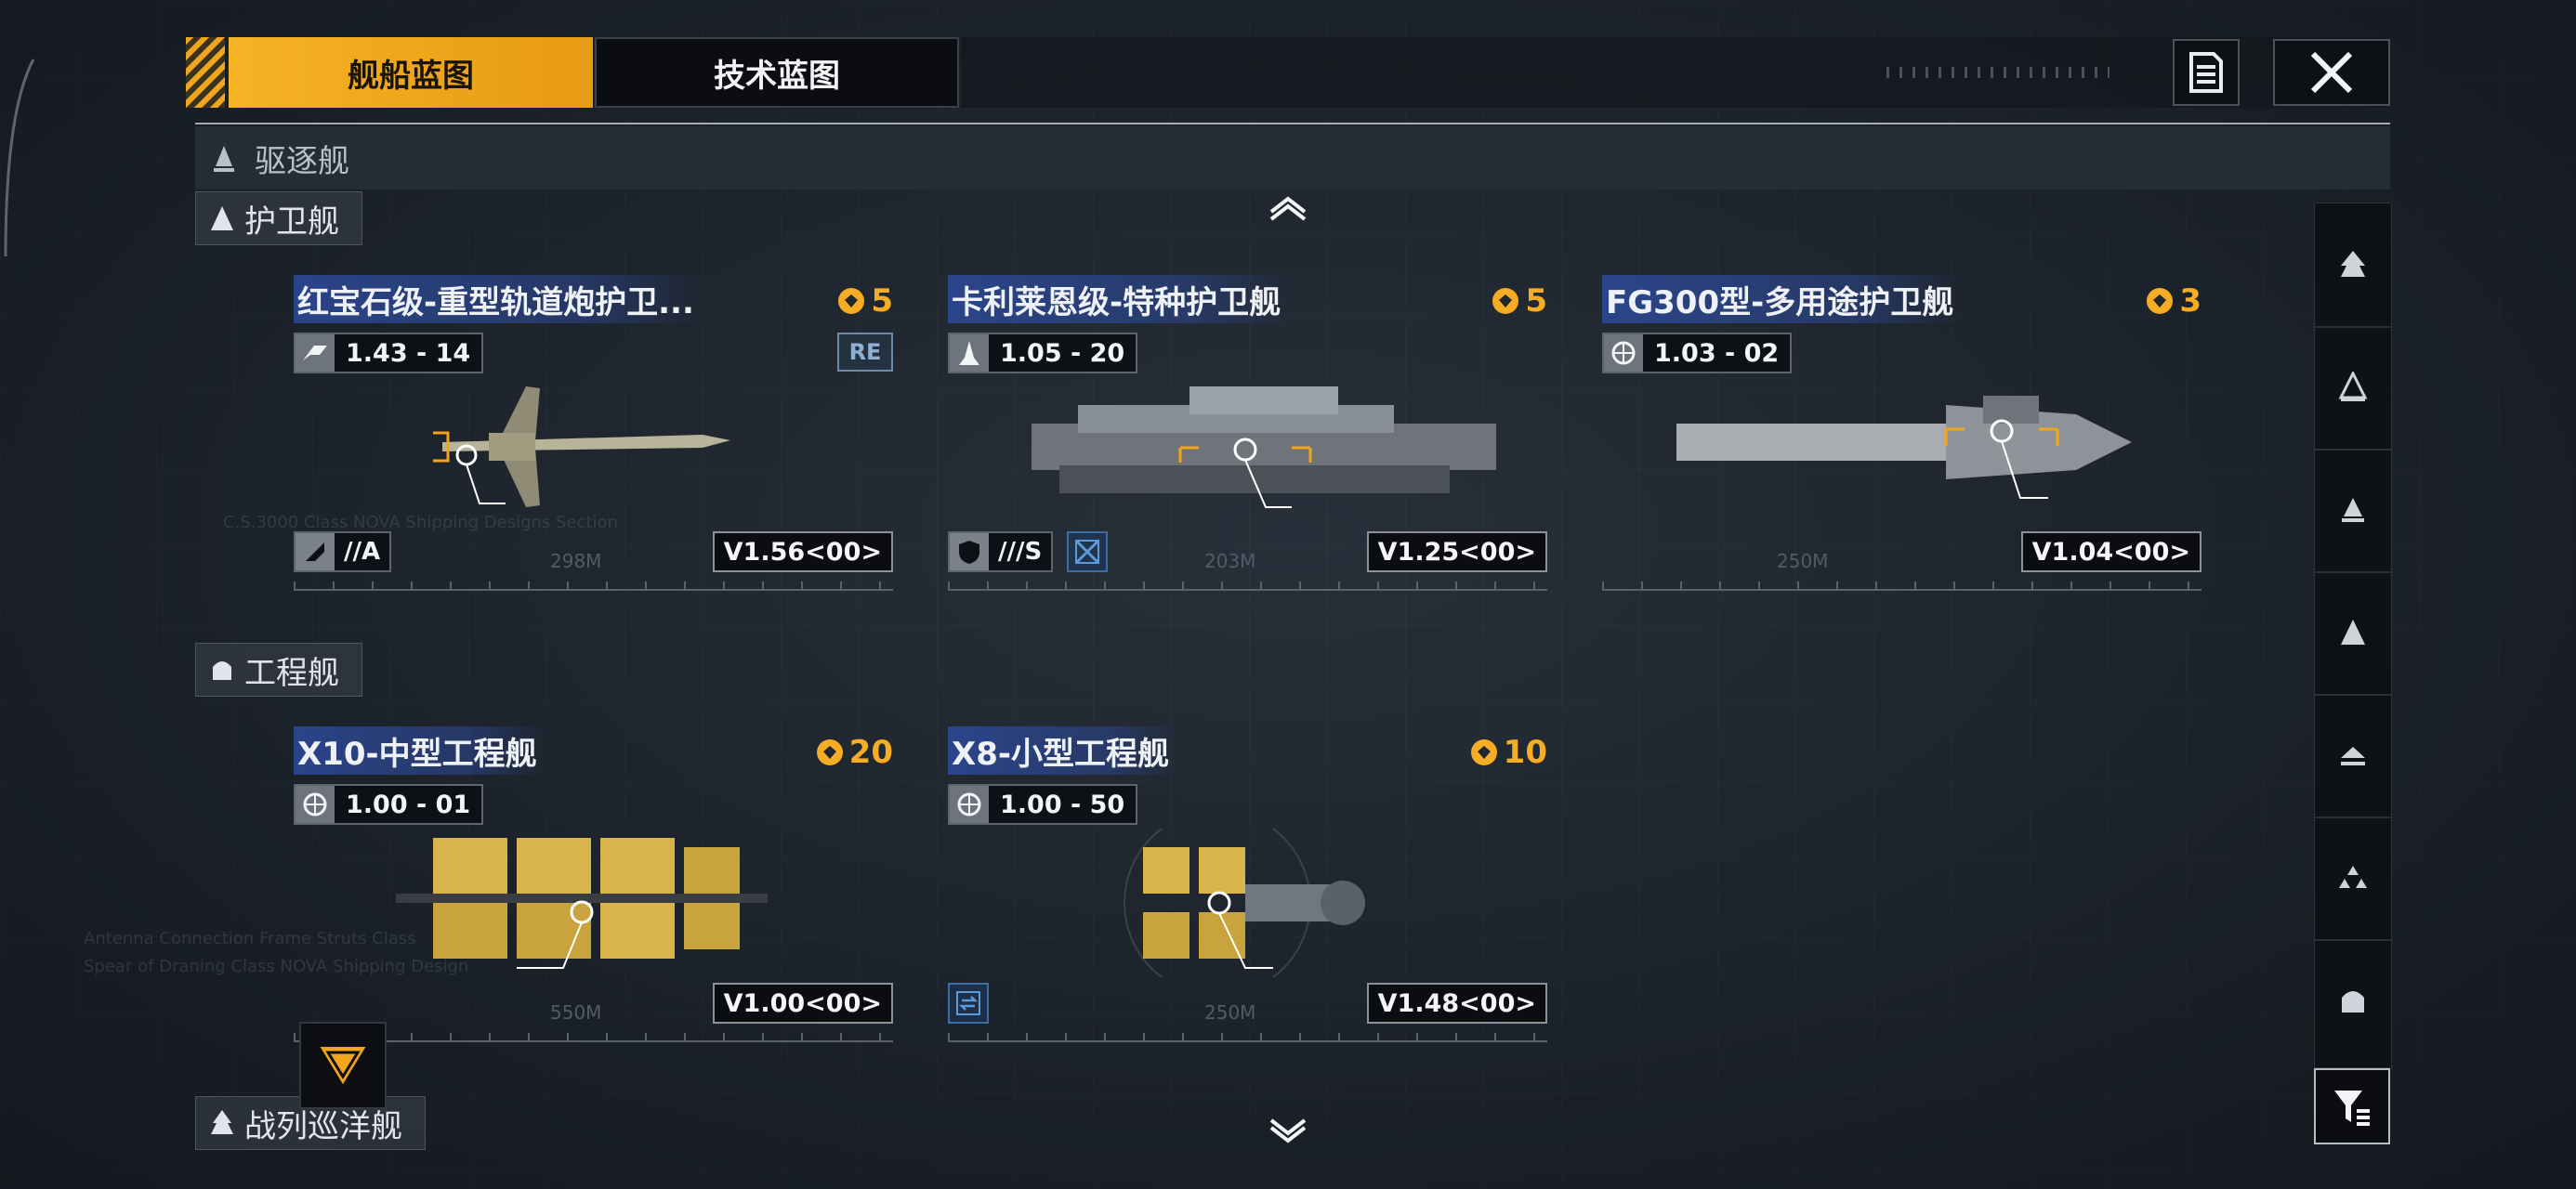  I want to click on section-header-engineering: 工程舰, so click(278, 670).